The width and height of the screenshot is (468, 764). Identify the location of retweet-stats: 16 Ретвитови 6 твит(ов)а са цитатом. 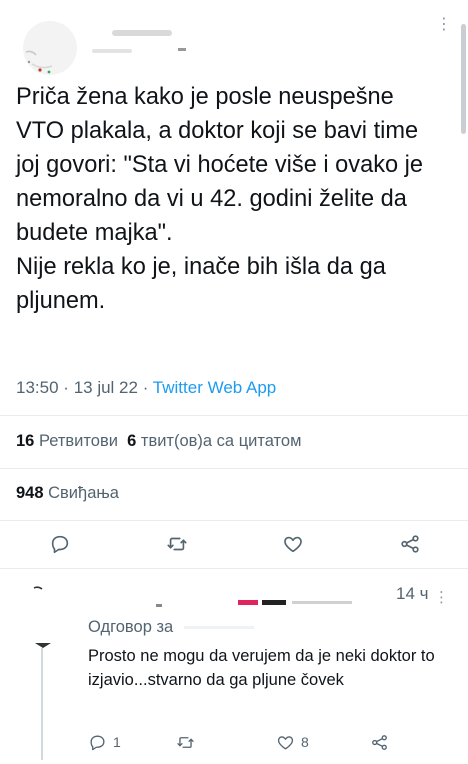
(158, 441).